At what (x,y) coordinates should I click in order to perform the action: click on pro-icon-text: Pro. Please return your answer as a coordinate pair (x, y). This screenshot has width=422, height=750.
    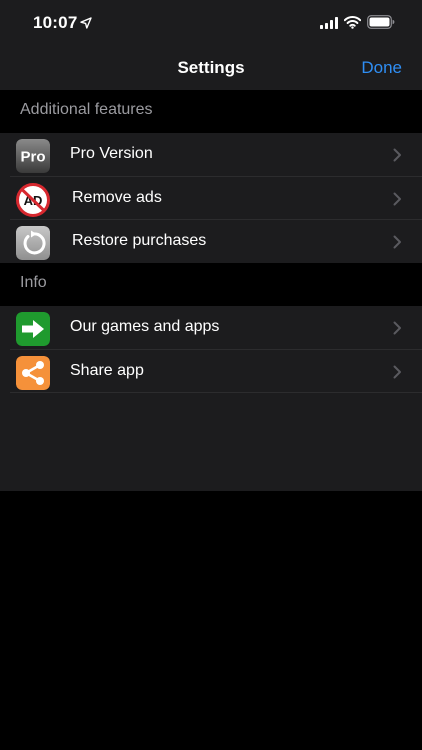
    Looking at the image, I should click on (32, 157).